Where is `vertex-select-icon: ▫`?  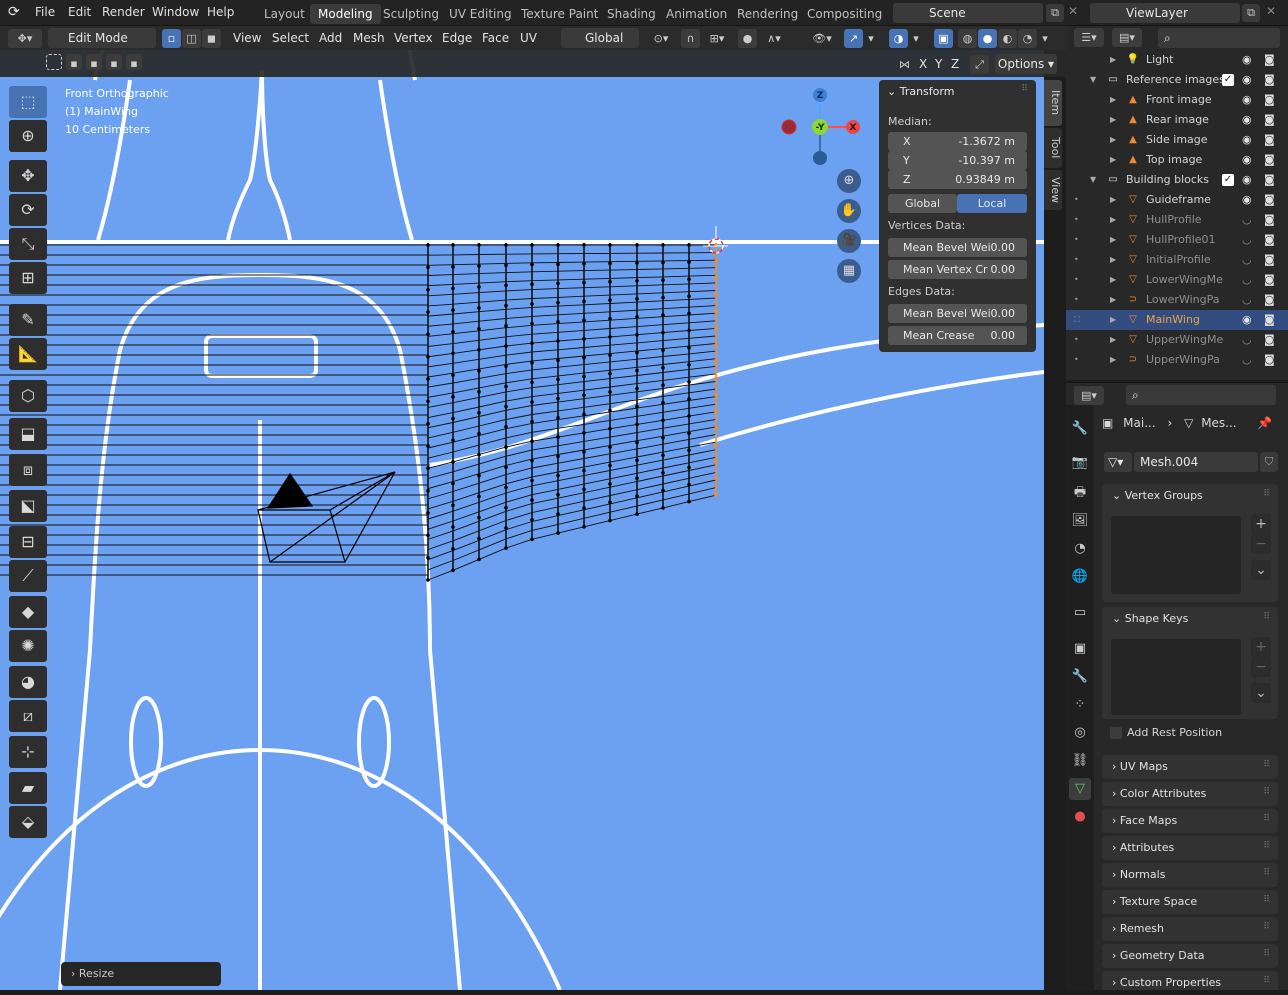
vertex-select-icon: ▫ is located at coordinates (171, 38).